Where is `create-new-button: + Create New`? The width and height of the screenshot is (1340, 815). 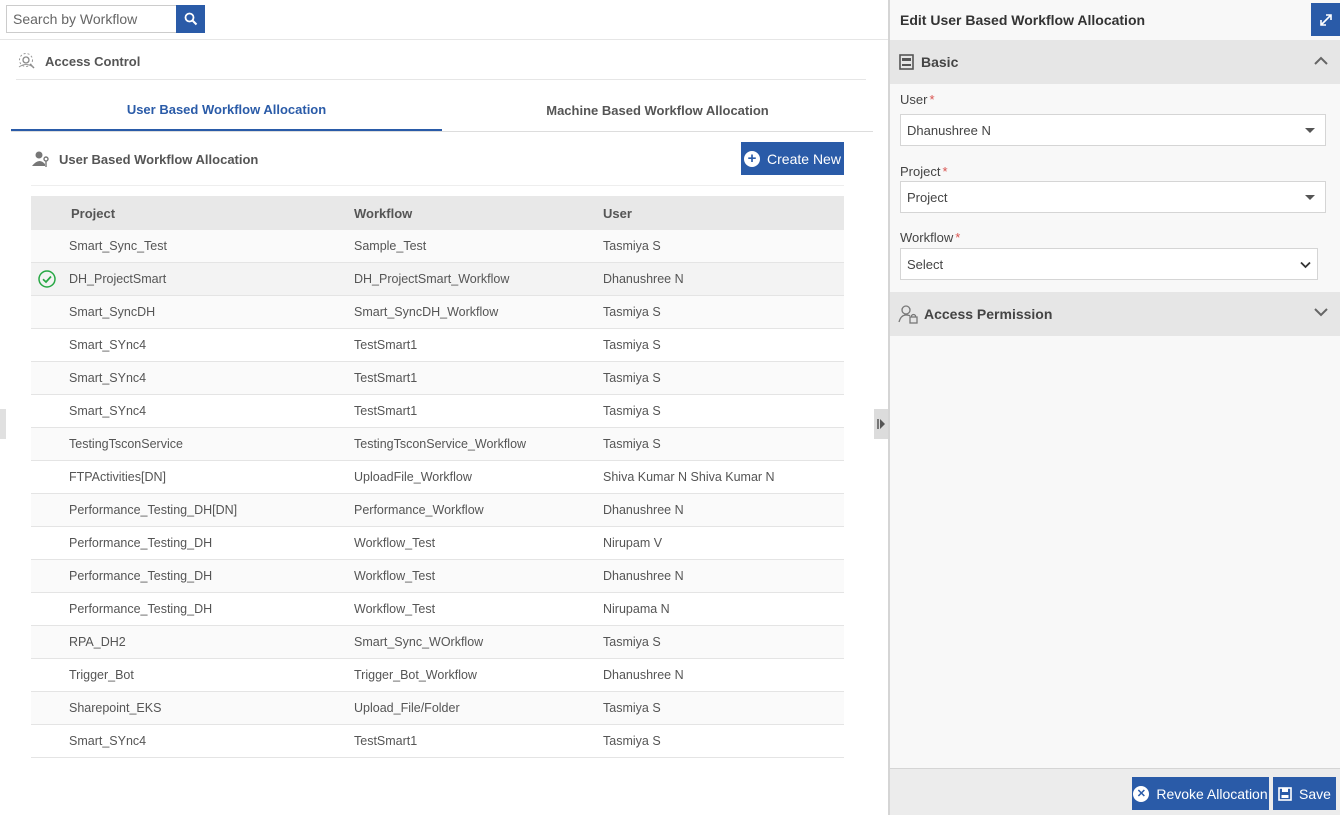 create-new-button: + Create New is located at coordinates (792, 158).